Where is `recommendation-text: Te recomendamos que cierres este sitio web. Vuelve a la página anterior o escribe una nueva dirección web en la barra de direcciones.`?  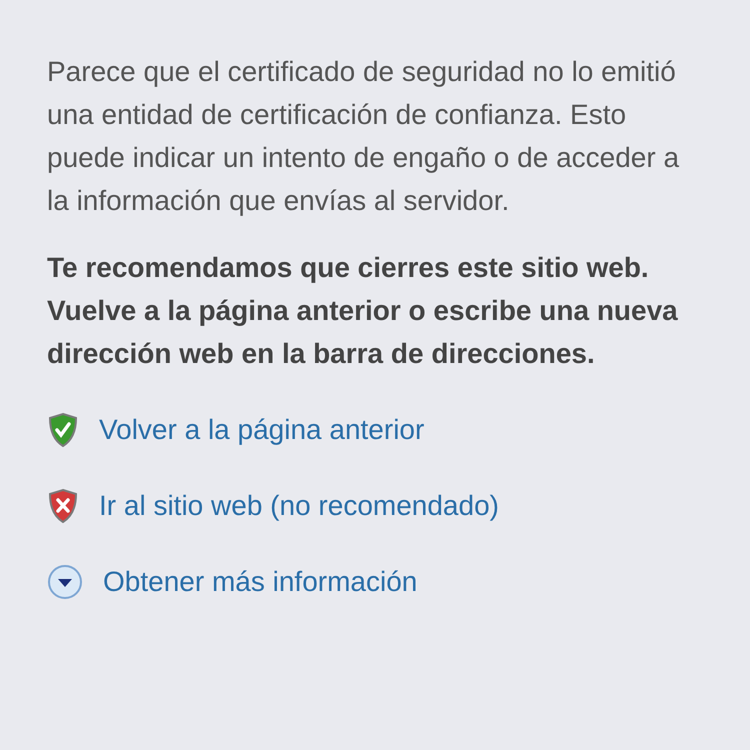
recommendation-text: Te recomendamos que cierres este sitio web. Vuelve a la página anterior o escribe una nueva dirección web en la barra de direcciones. is located at coordinates (363, 311).